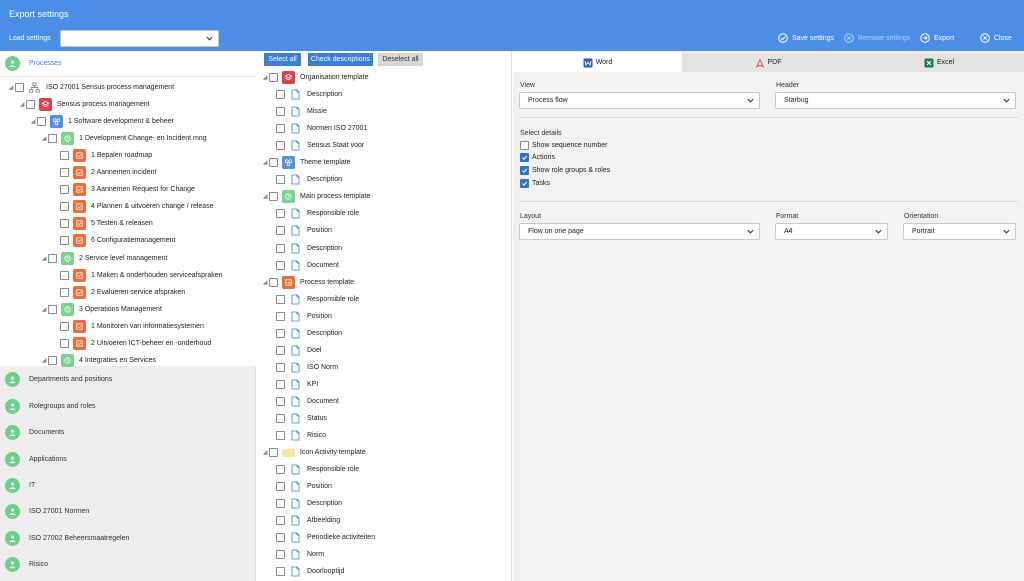  I want to click on template-field-row: ISO Norm, so click(307, 367).